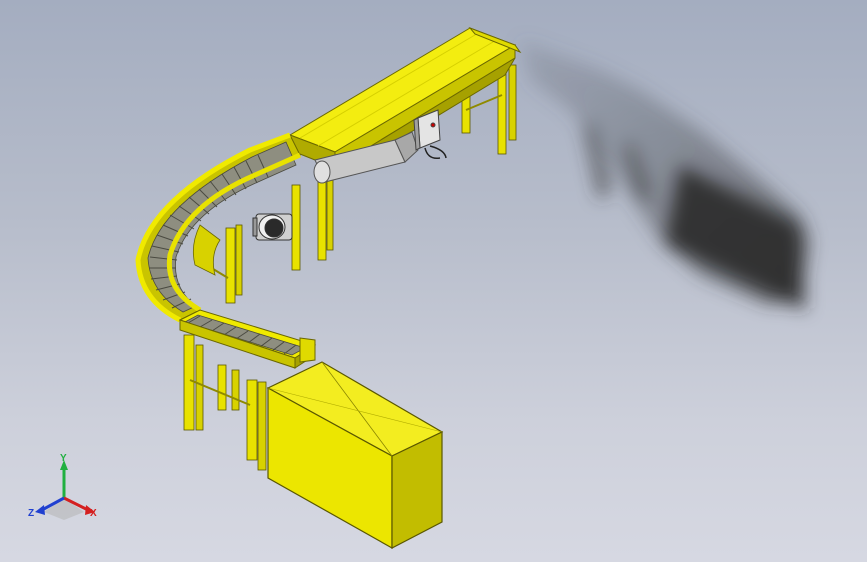 Image resolution: width=867 pixels, height=562 pixels. What do you see at coordinates (64, 509) in the screenshot?
I see `triad-base` at bounding box center [64, 509].